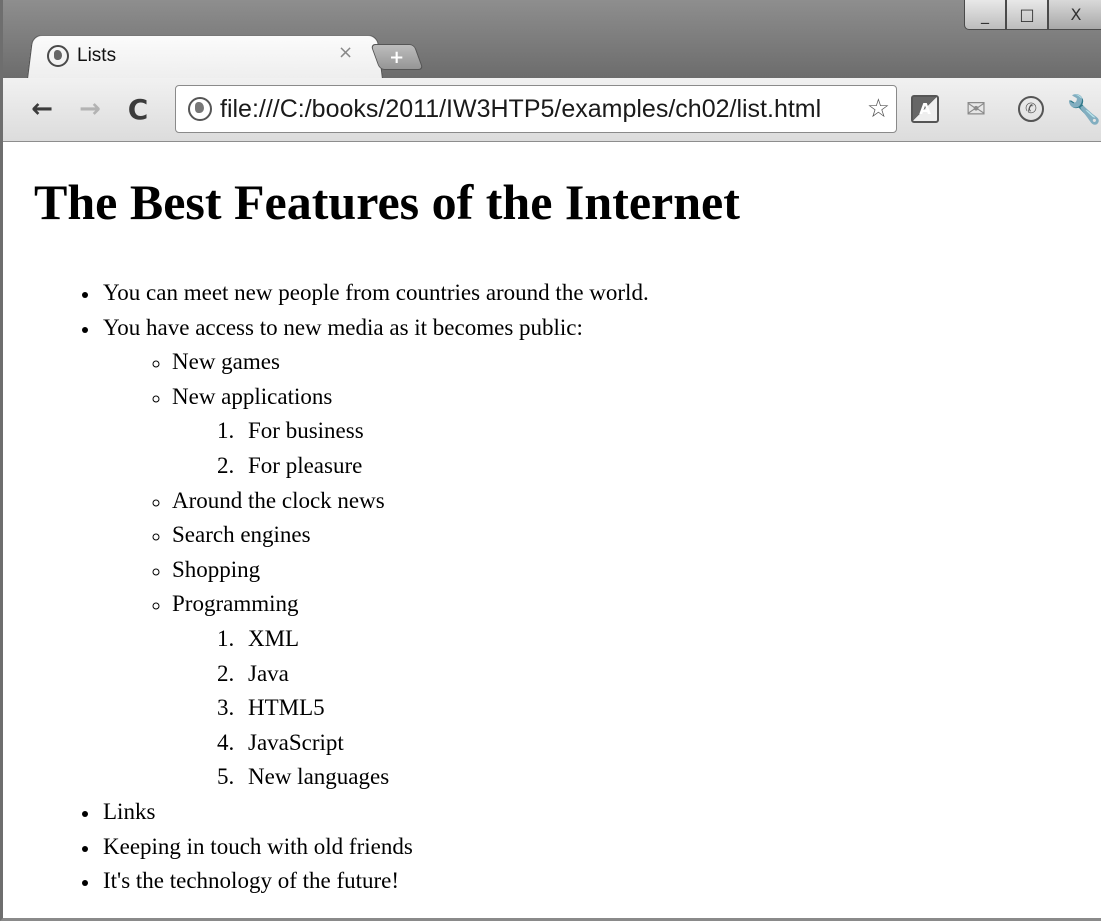 The height and width of the screenshot is (921, 1101). I want to click on tab-strip: _ □ X Lists × +, so click(552, 39).